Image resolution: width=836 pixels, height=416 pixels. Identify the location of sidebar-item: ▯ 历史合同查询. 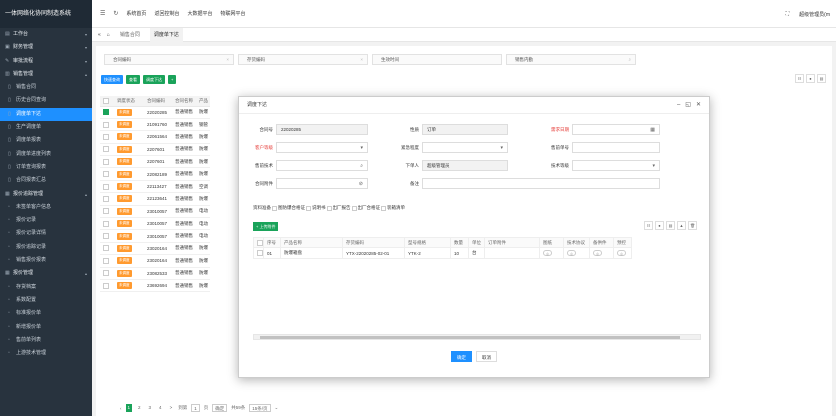
(46, 100).